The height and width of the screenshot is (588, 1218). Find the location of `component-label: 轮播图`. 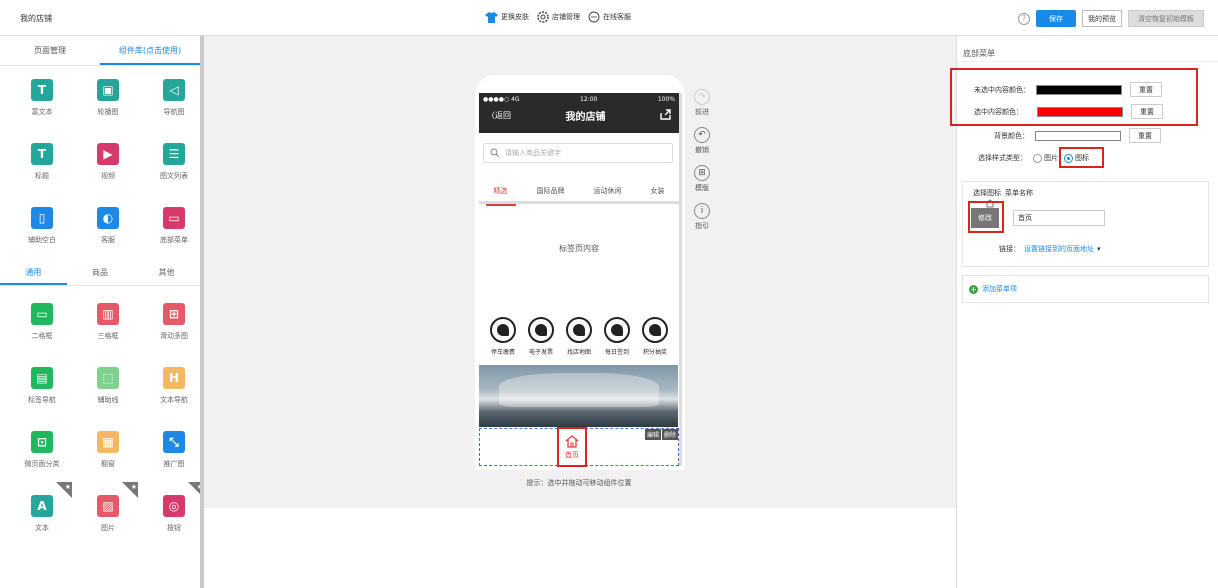

component-label: 轮播图 is located at coordinates (108, 112).